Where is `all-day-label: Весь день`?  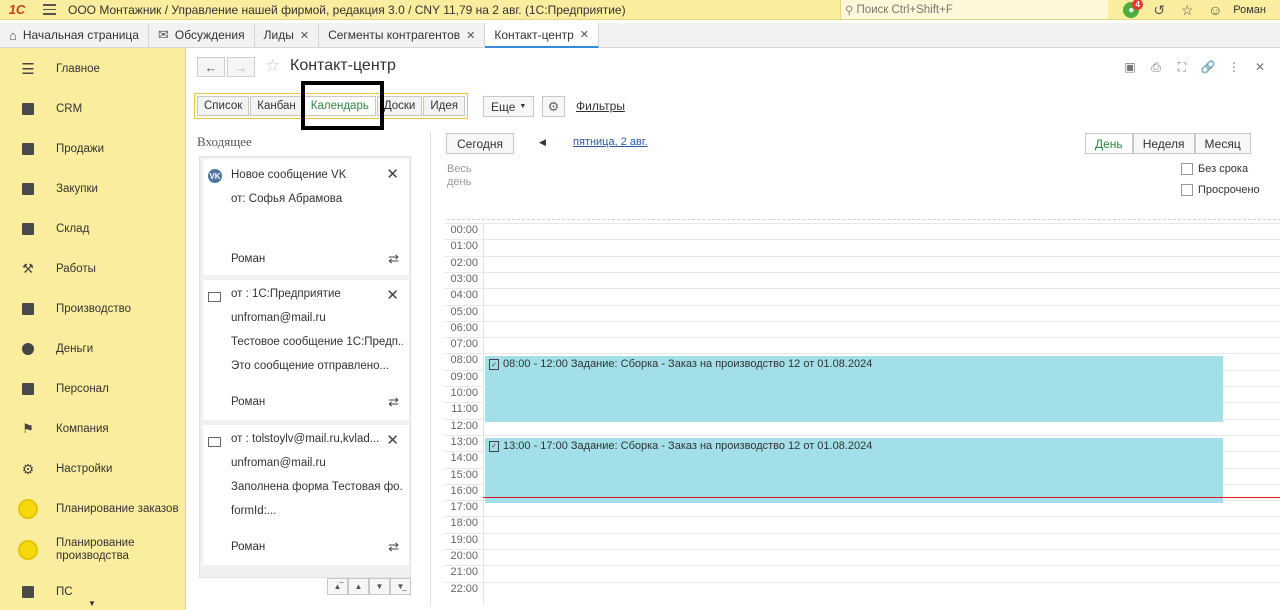
all-day-label: Весь день is located at coordinates (459, 175).